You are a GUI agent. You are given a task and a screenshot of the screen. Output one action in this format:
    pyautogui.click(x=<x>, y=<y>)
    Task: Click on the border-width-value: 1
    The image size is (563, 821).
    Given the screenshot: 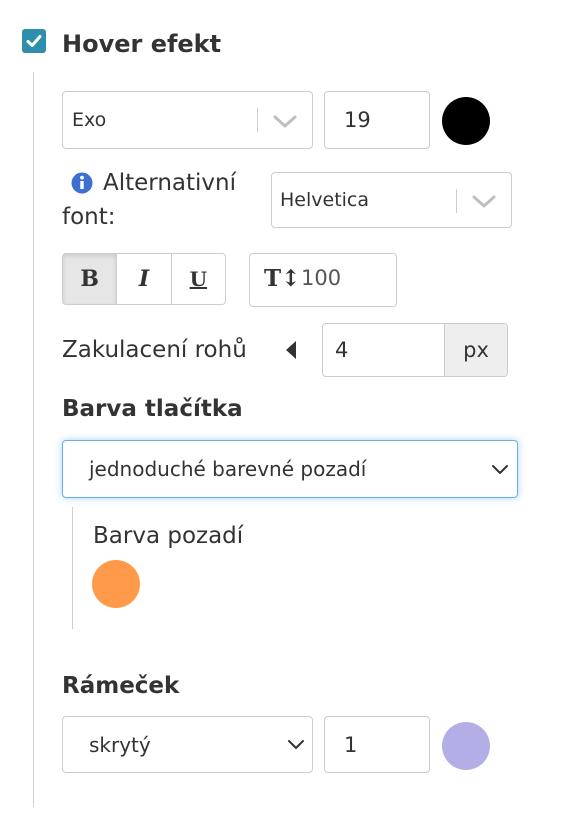 What is the action you would take?
    pyautogui.click(x=351, y=744)
    